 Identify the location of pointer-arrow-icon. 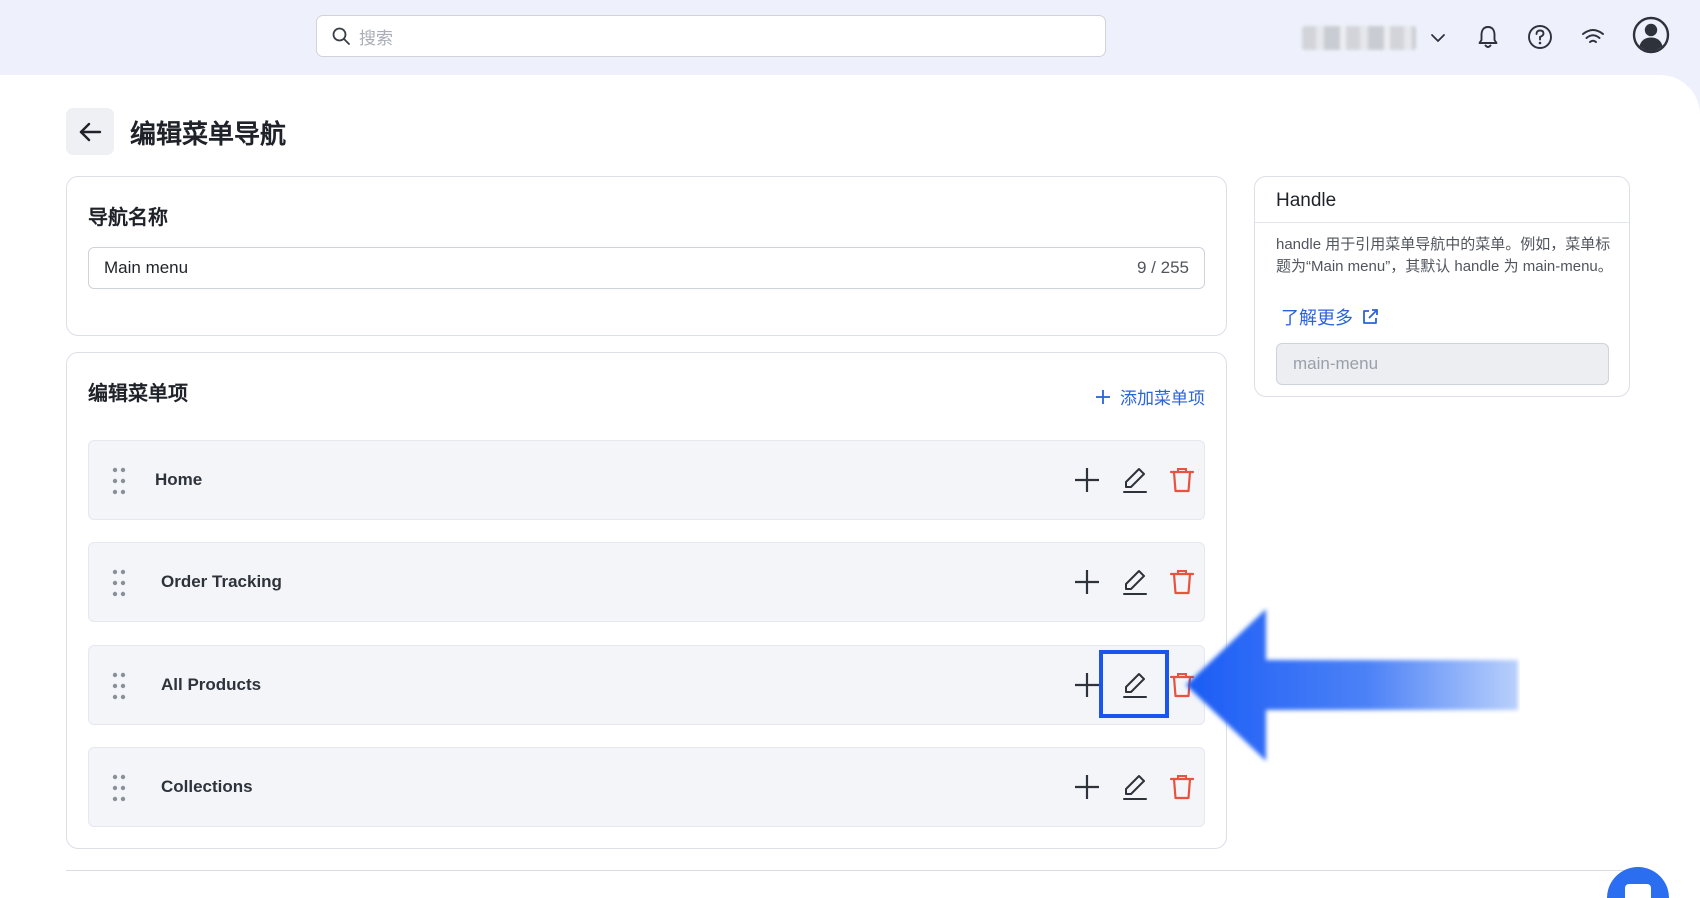
(1352, 685).